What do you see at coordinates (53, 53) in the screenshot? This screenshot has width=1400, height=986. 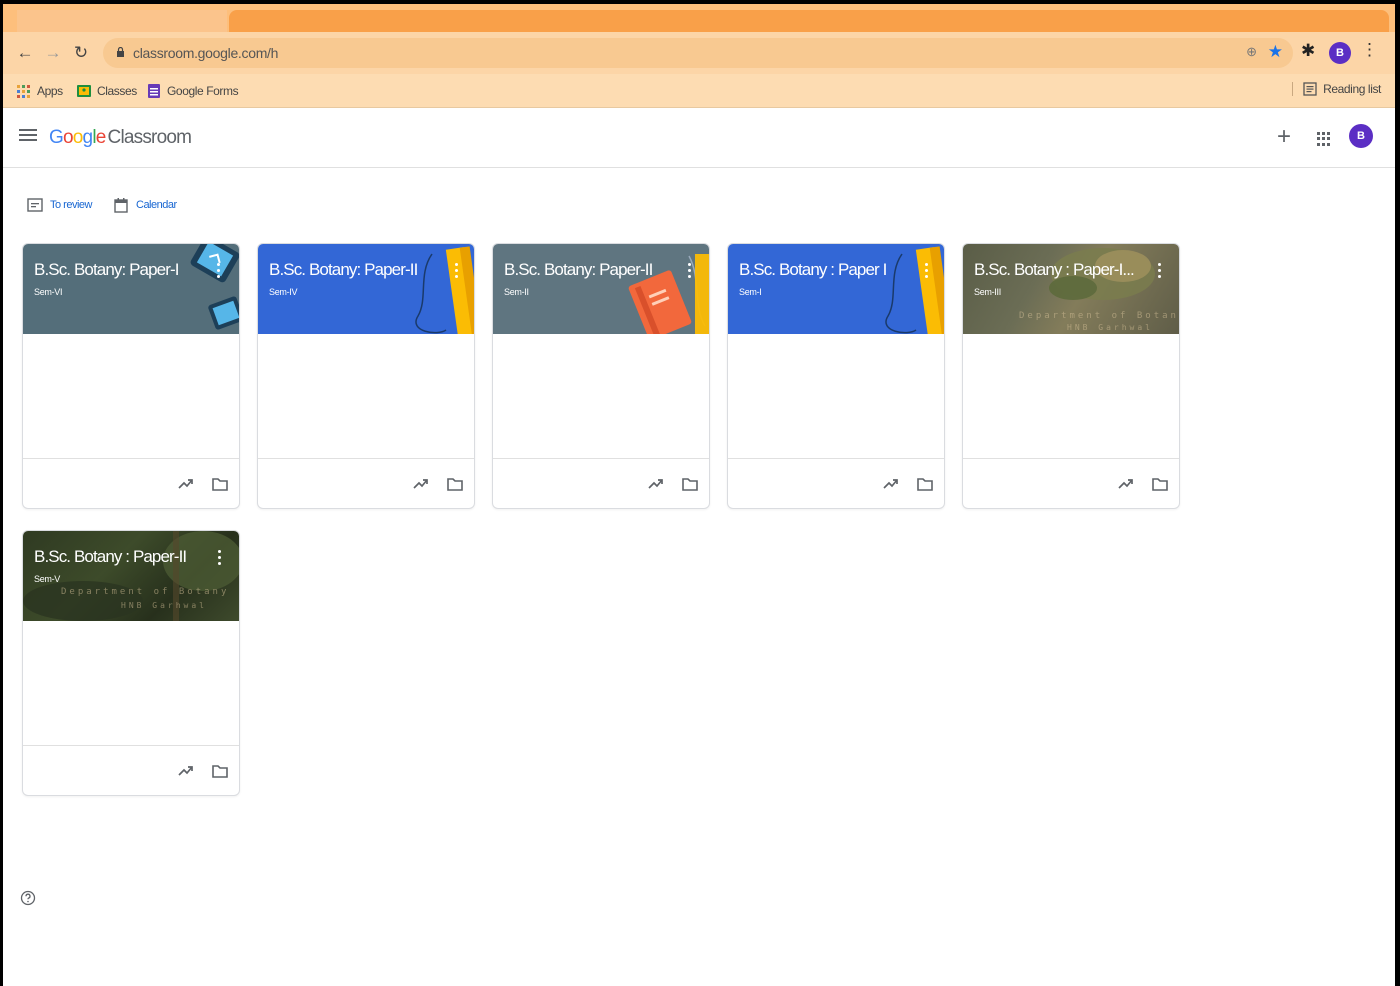 I see `forward-arrow-icon: →` at bounding box center [53, 53].